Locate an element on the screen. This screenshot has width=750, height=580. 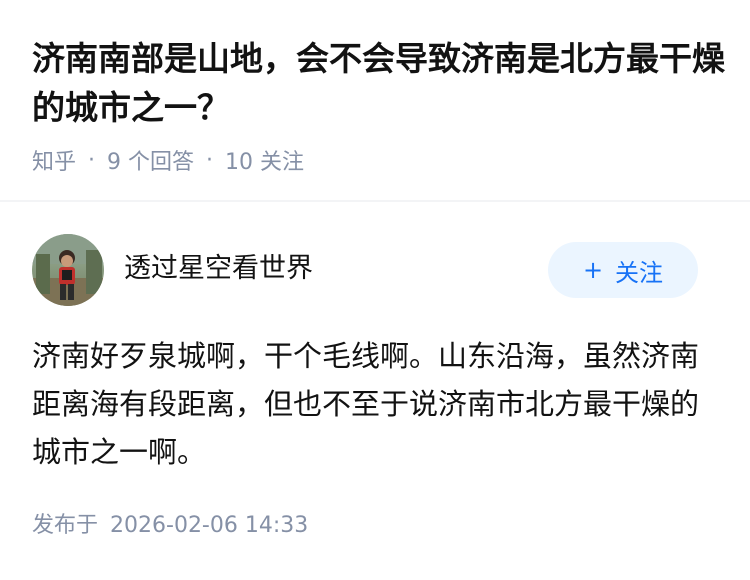
avatar is located at coordinates (68, 270).